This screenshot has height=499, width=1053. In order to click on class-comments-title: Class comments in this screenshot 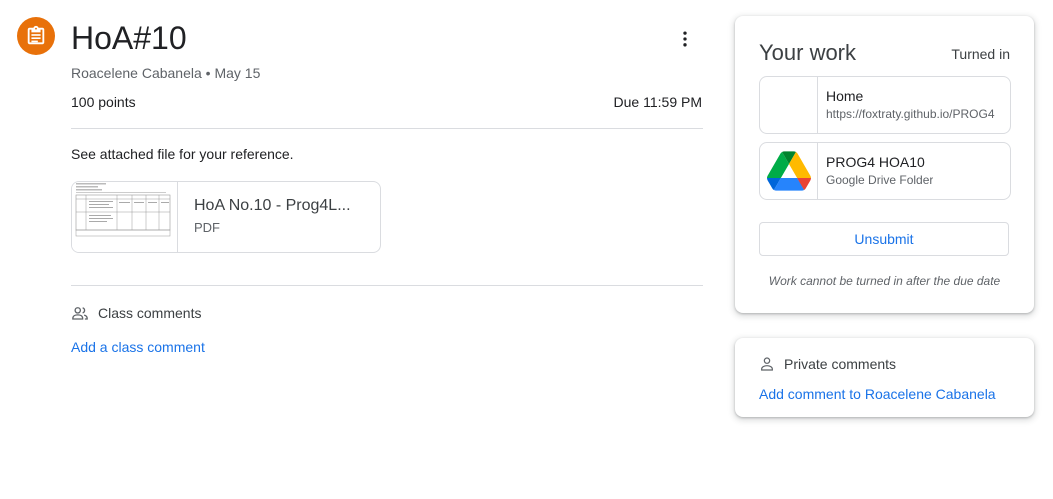, I will do `click(150, 313)`.